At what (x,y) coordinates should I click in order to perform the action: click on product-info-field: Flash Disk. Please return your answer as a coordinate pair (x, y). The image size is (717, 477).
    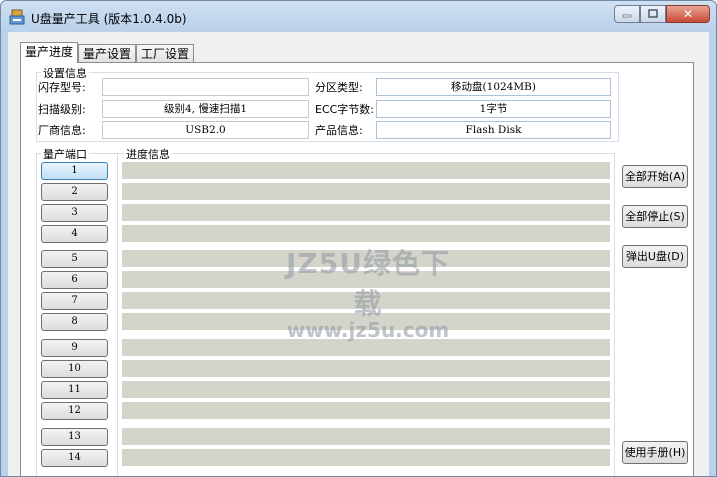
    Looking at the image, I should click on (493, 130).